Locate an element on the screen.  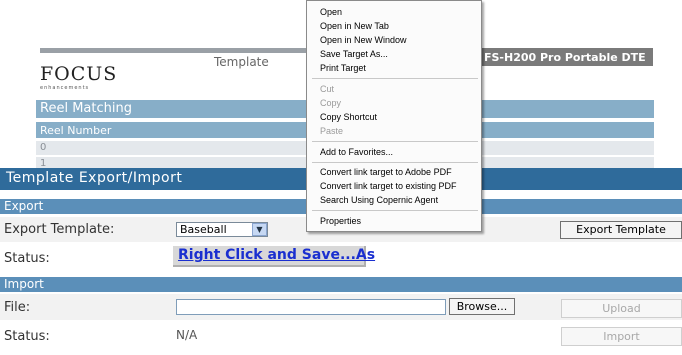
upload-button: Upload is located at coordinates (621, 308).